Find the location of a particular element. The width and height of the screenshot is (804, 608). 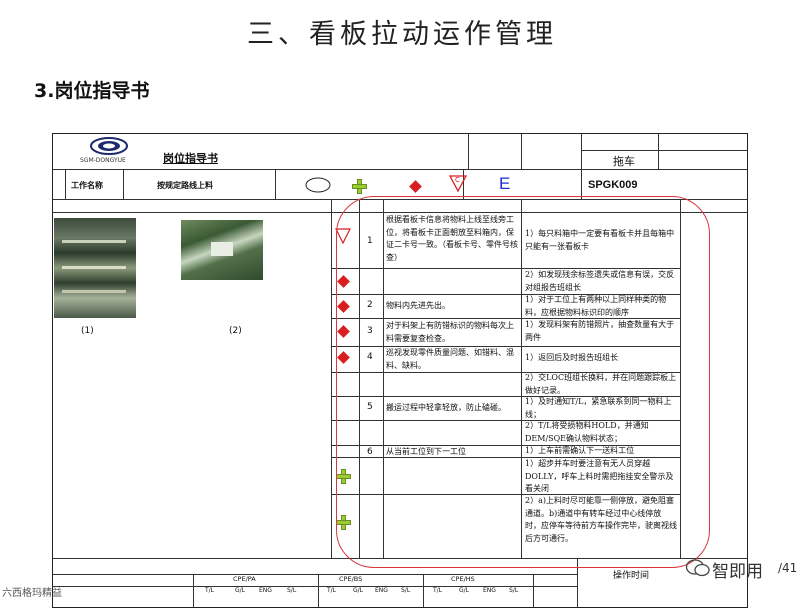

hdr-col-g is located at coordinates (275, 184).